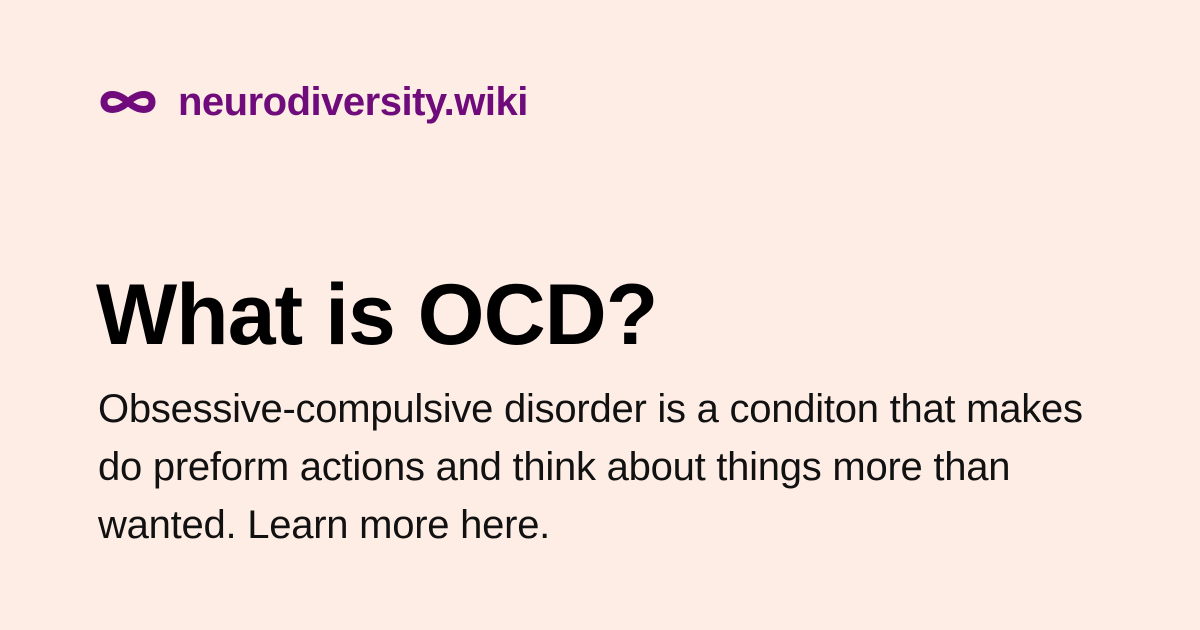 The width and height of the screenshot is (1200, 630). What do you see at coordinates (377, 315) in the screenshot?
I see `page-title: What is OCD?` at bounding box center [377, 315].